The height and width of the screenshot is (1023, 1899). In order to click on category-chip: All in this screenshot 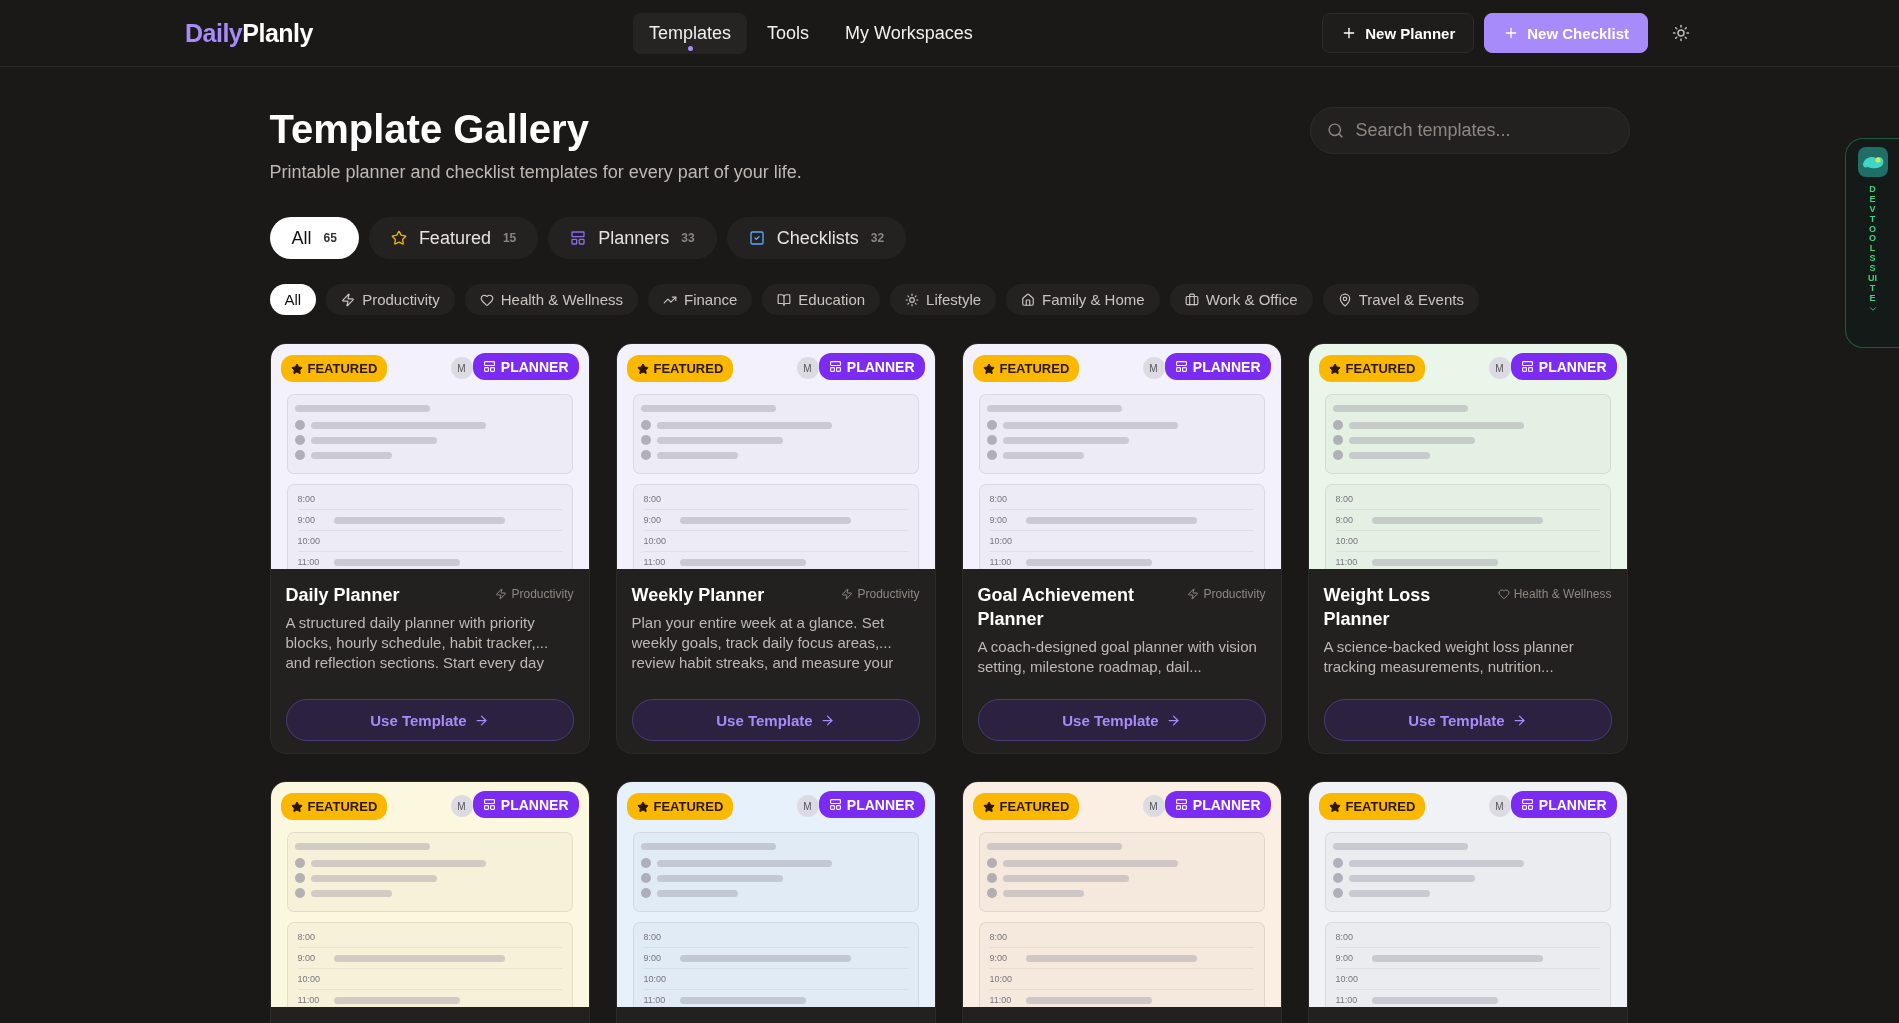, I will do `click(293, 299)`.